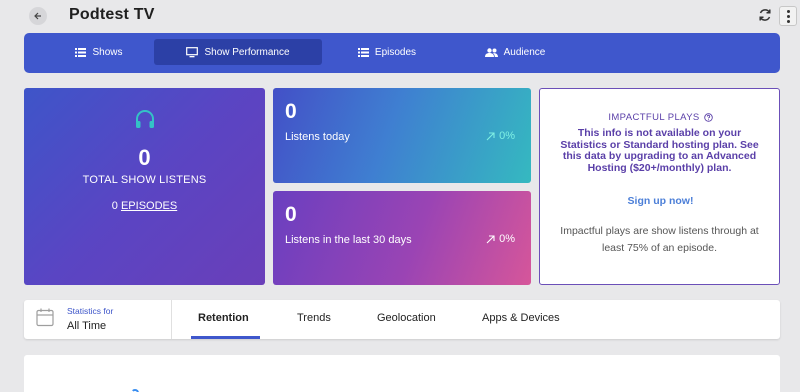  What do you see at coordinates (788, 16) in the screenshot?
I see `more-options-button` at bounding box center [788, 16].